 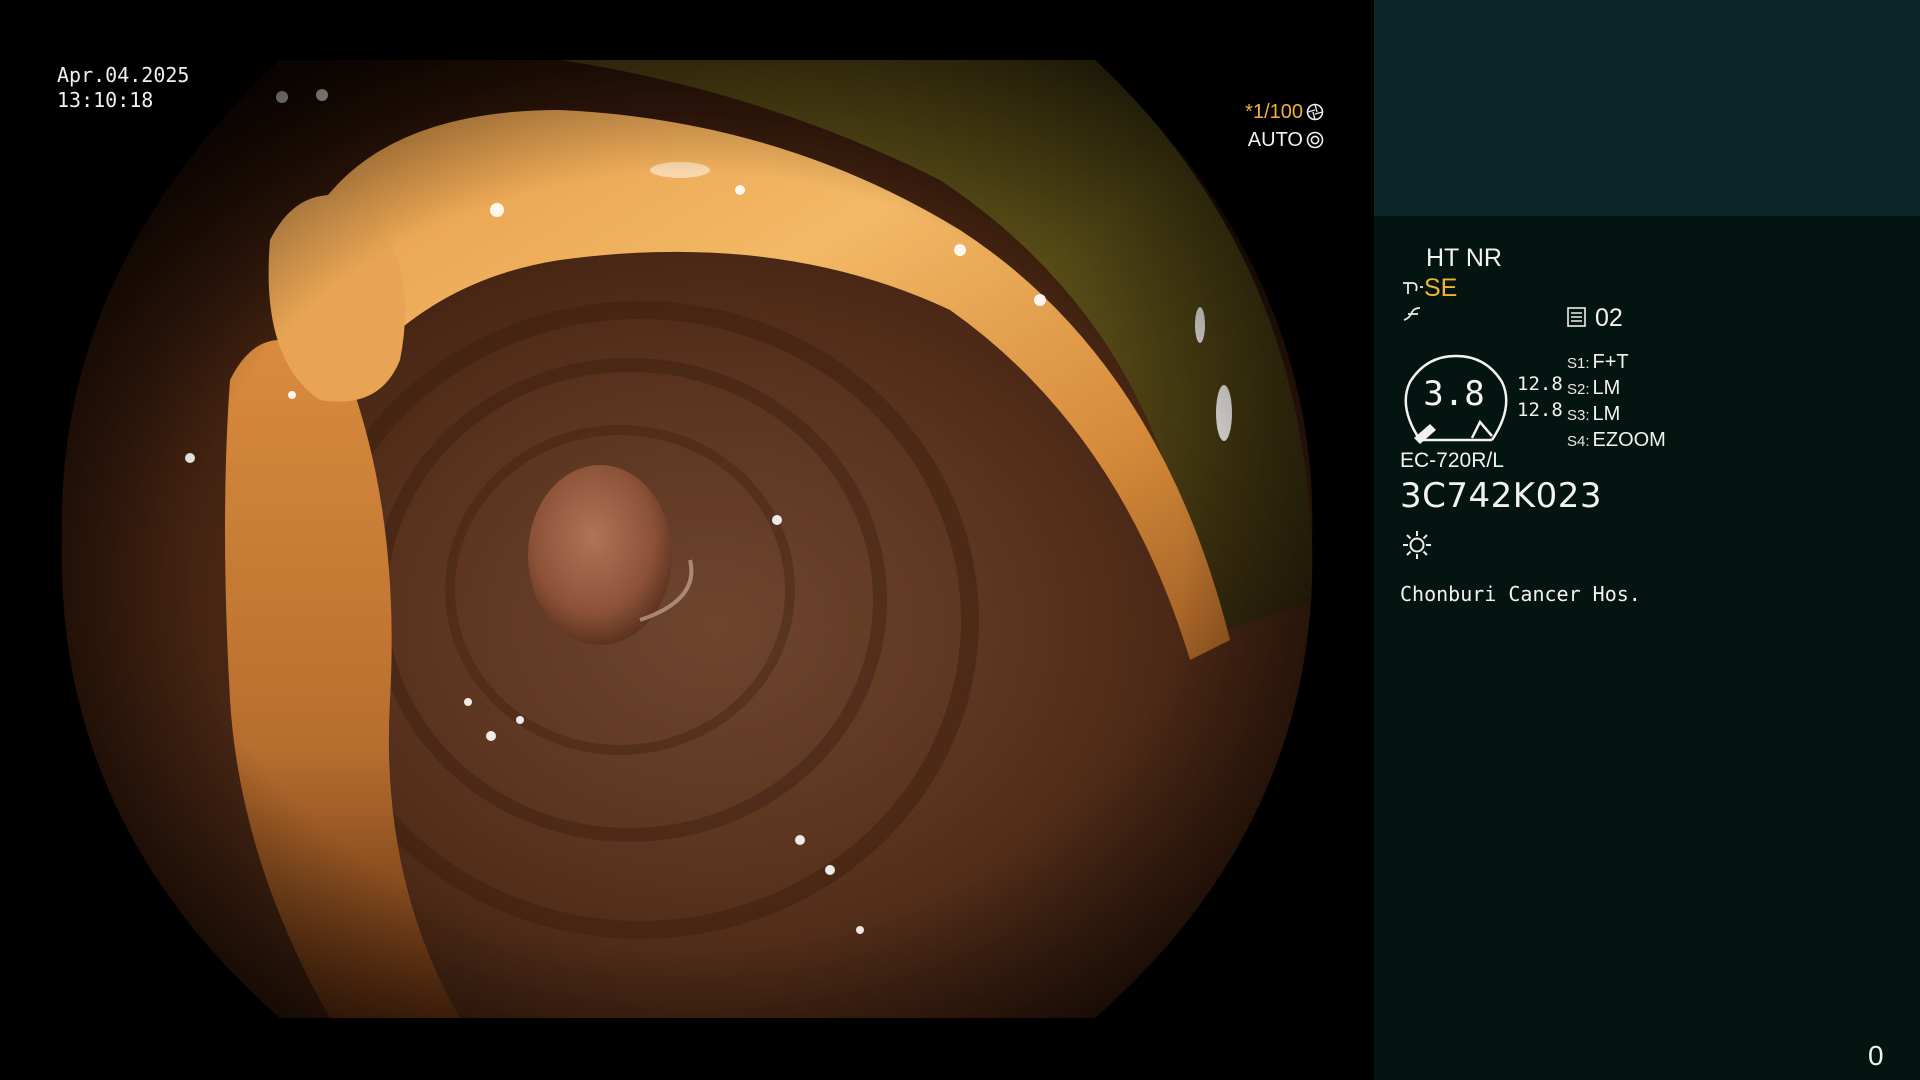 I want to click on exposure-mode: AUTO, so click(x=1275, y=140).